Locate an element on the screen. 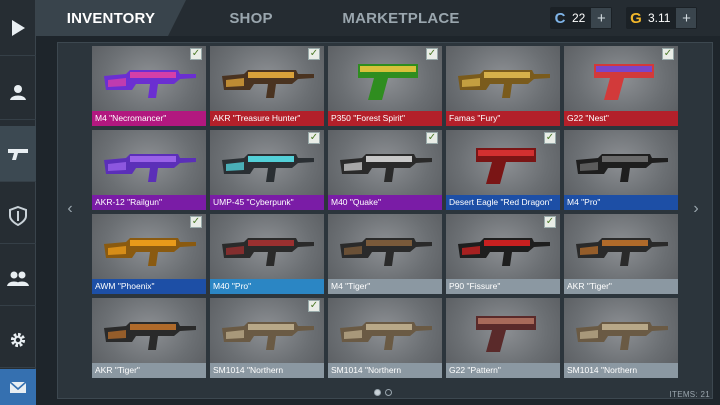  page-indicator is located at coordinates (383, 392).